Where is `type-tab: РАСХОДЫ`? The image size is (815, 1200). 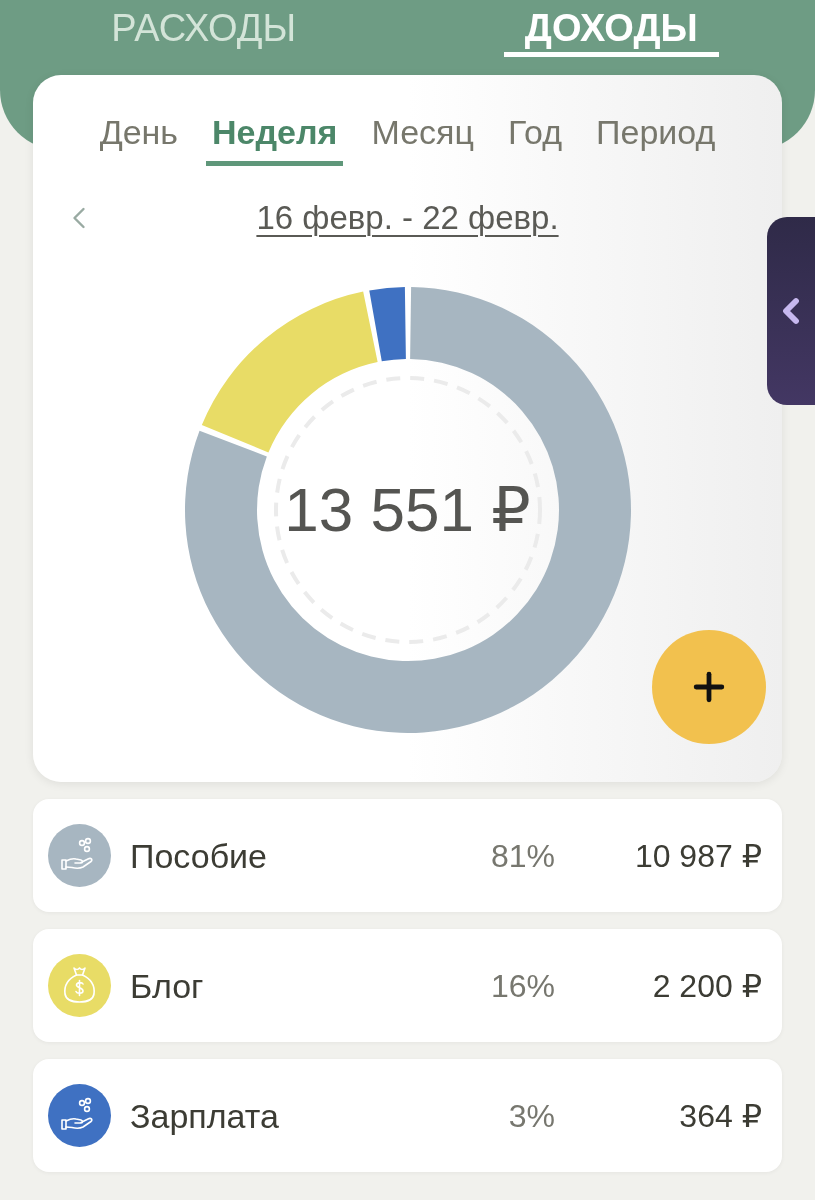
type-tab: РАСХОДЫ is located at coordinates (204, 31).